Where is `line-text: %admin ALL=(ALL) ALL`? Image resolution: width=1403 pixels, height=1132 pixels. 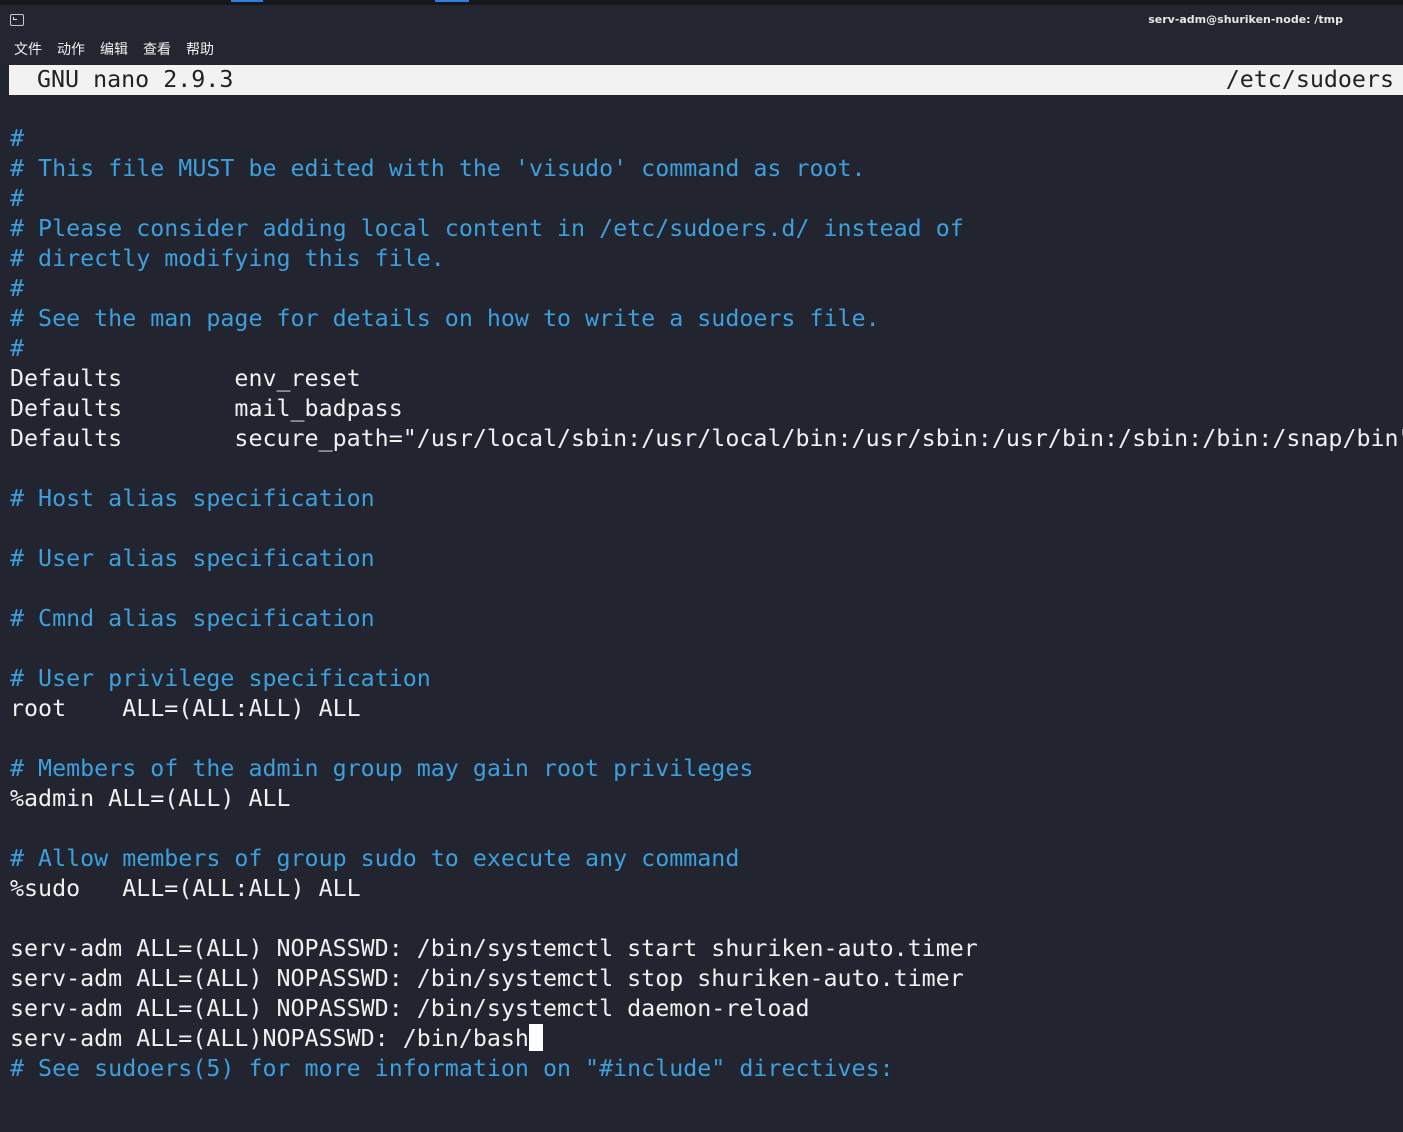 line-text: %admin ALL=(ALL) ALL is located at coordinates (150, 798).